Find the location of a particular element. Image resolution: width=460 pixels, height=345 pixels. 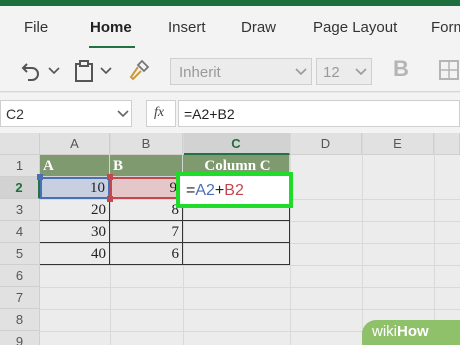

cell-a5: 40 is located at coordinates (75, 254).